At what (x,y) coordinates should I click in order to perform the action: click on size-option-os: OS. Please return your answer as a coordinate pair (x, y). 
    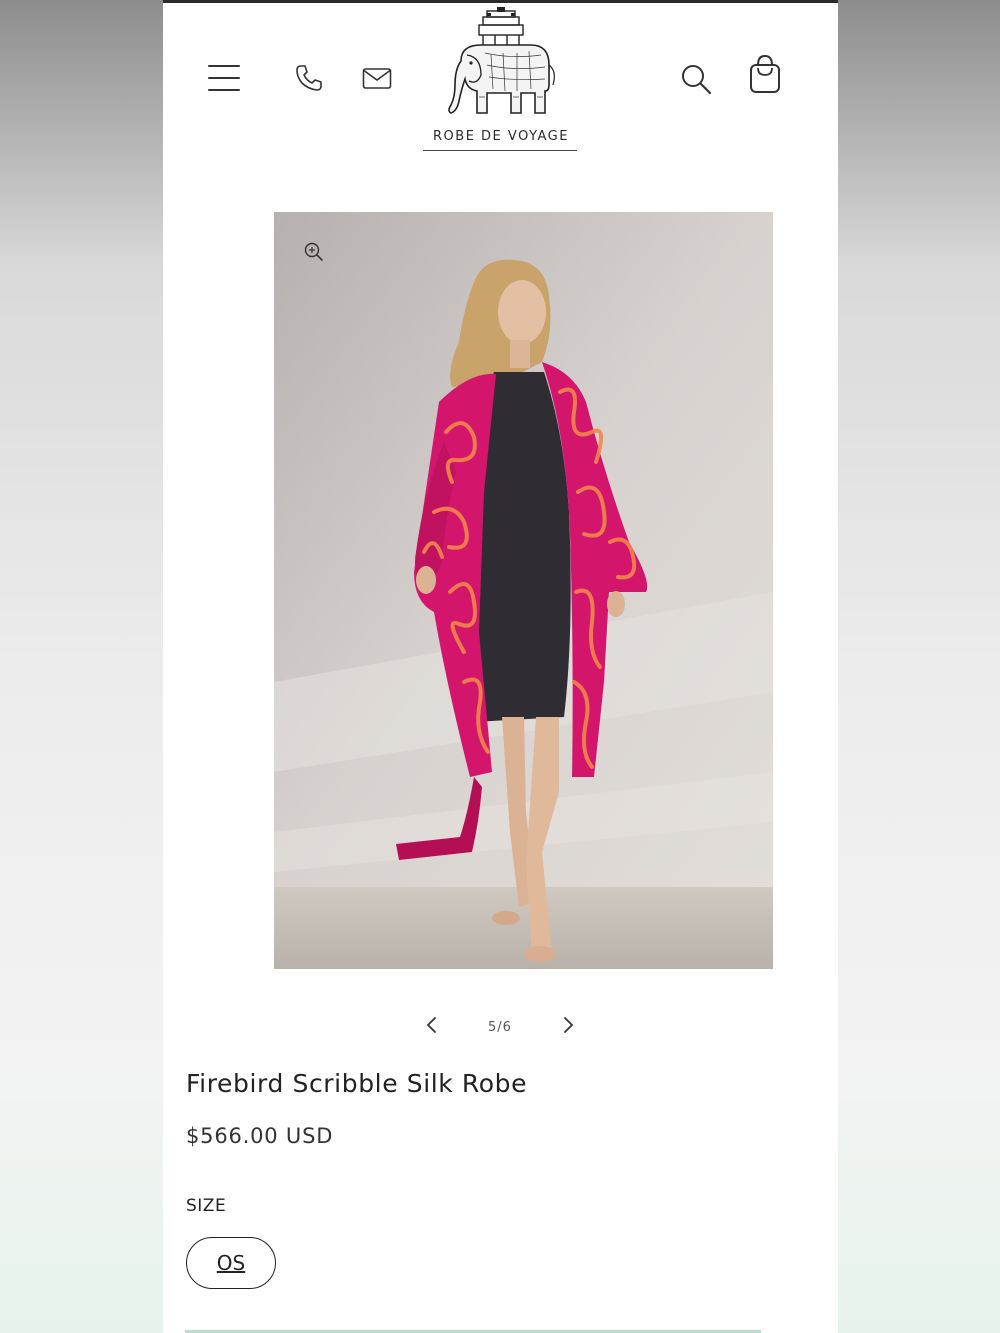
    Looking at the image, I should click on (231, 1263).